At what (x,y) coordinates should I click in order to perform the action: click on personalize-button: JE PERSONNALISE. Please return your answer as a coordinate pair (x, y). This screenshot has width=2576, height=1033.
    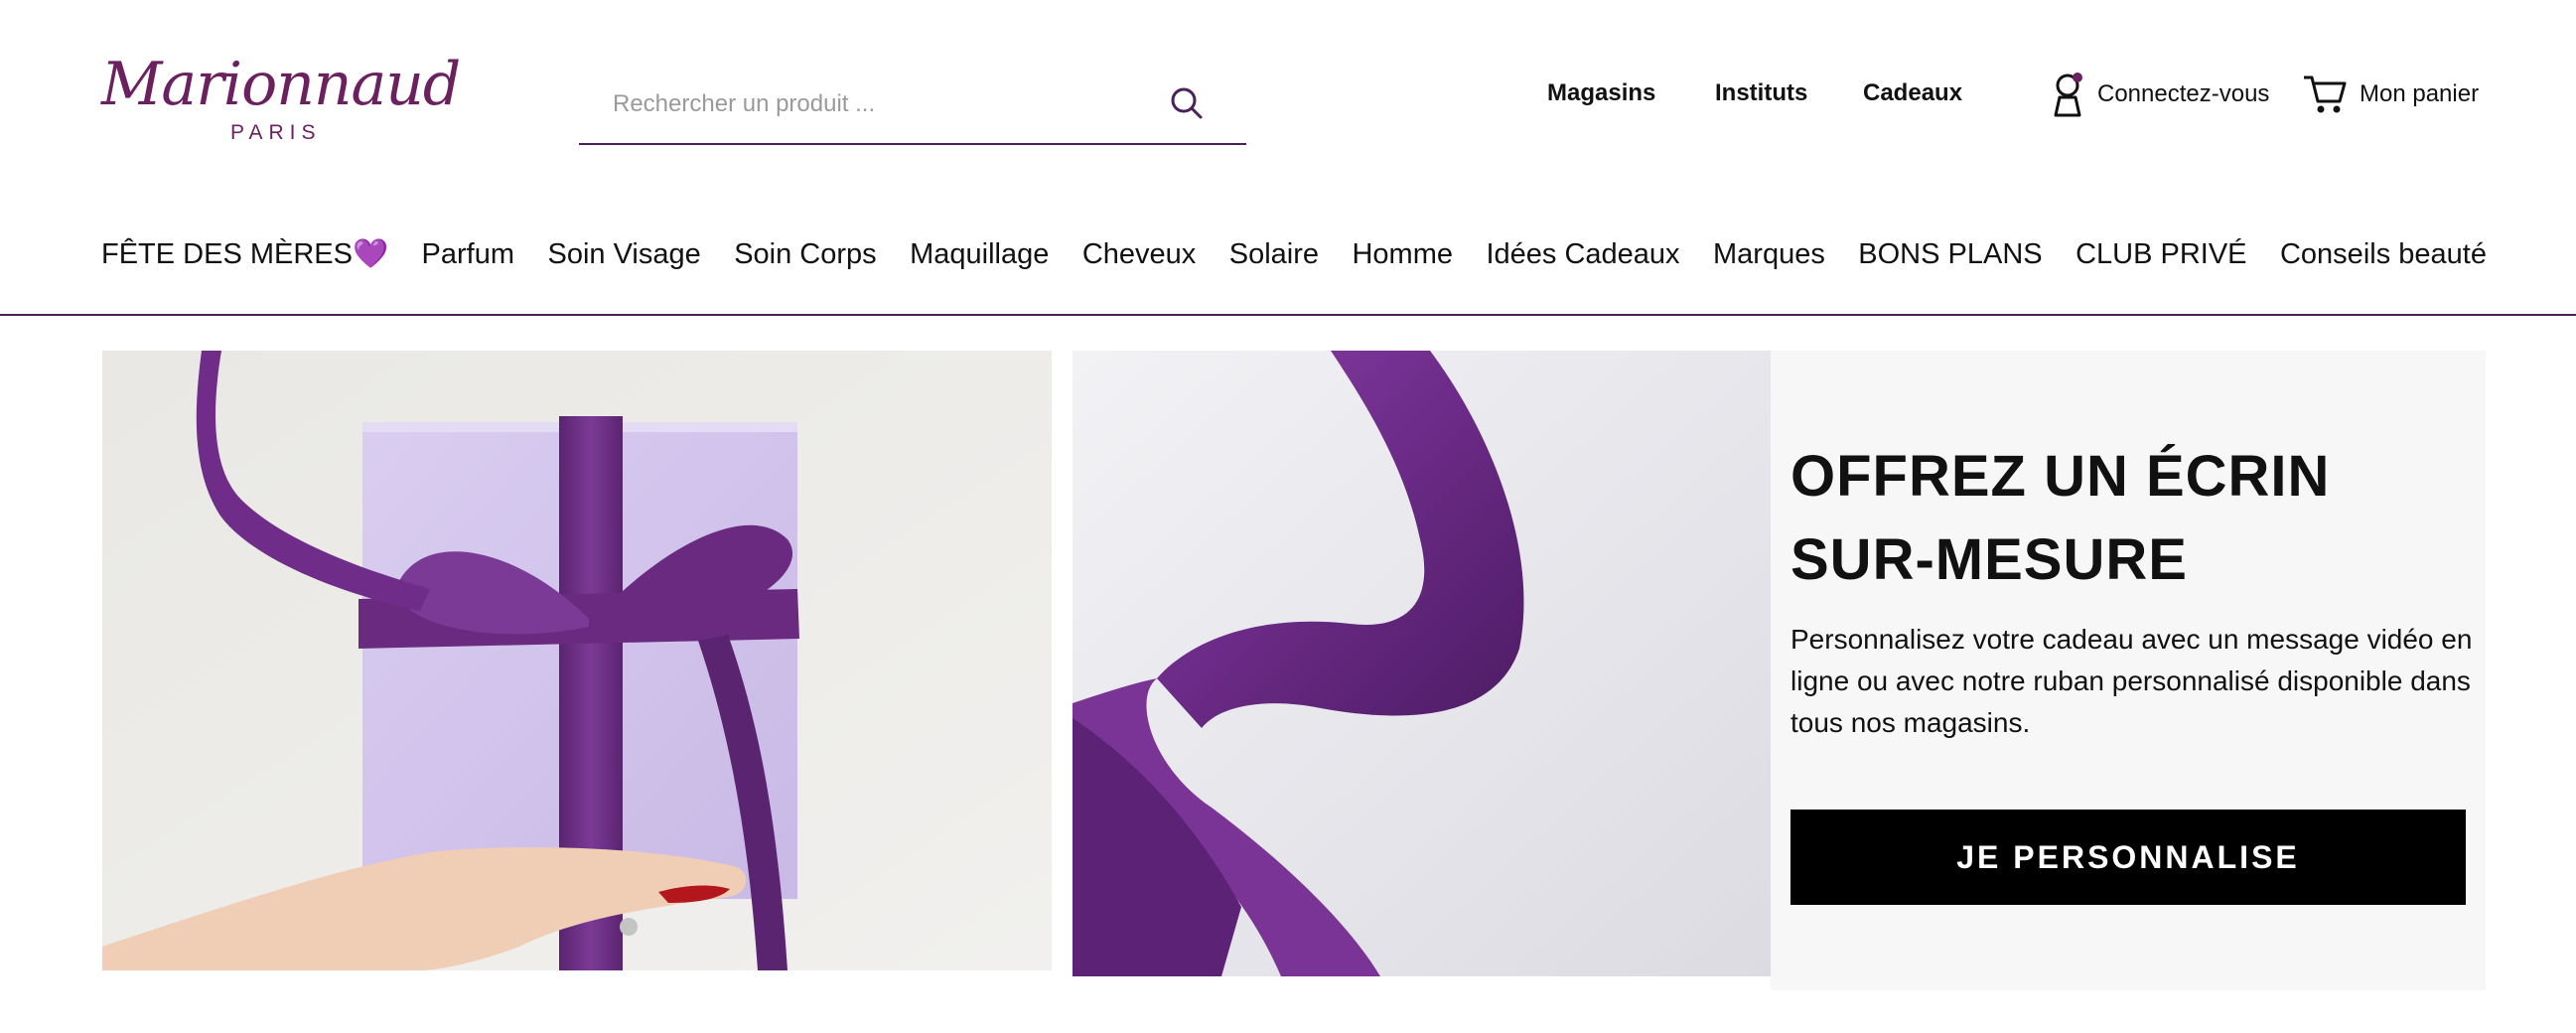
    Looking at the image, I should click on (2128, 857).